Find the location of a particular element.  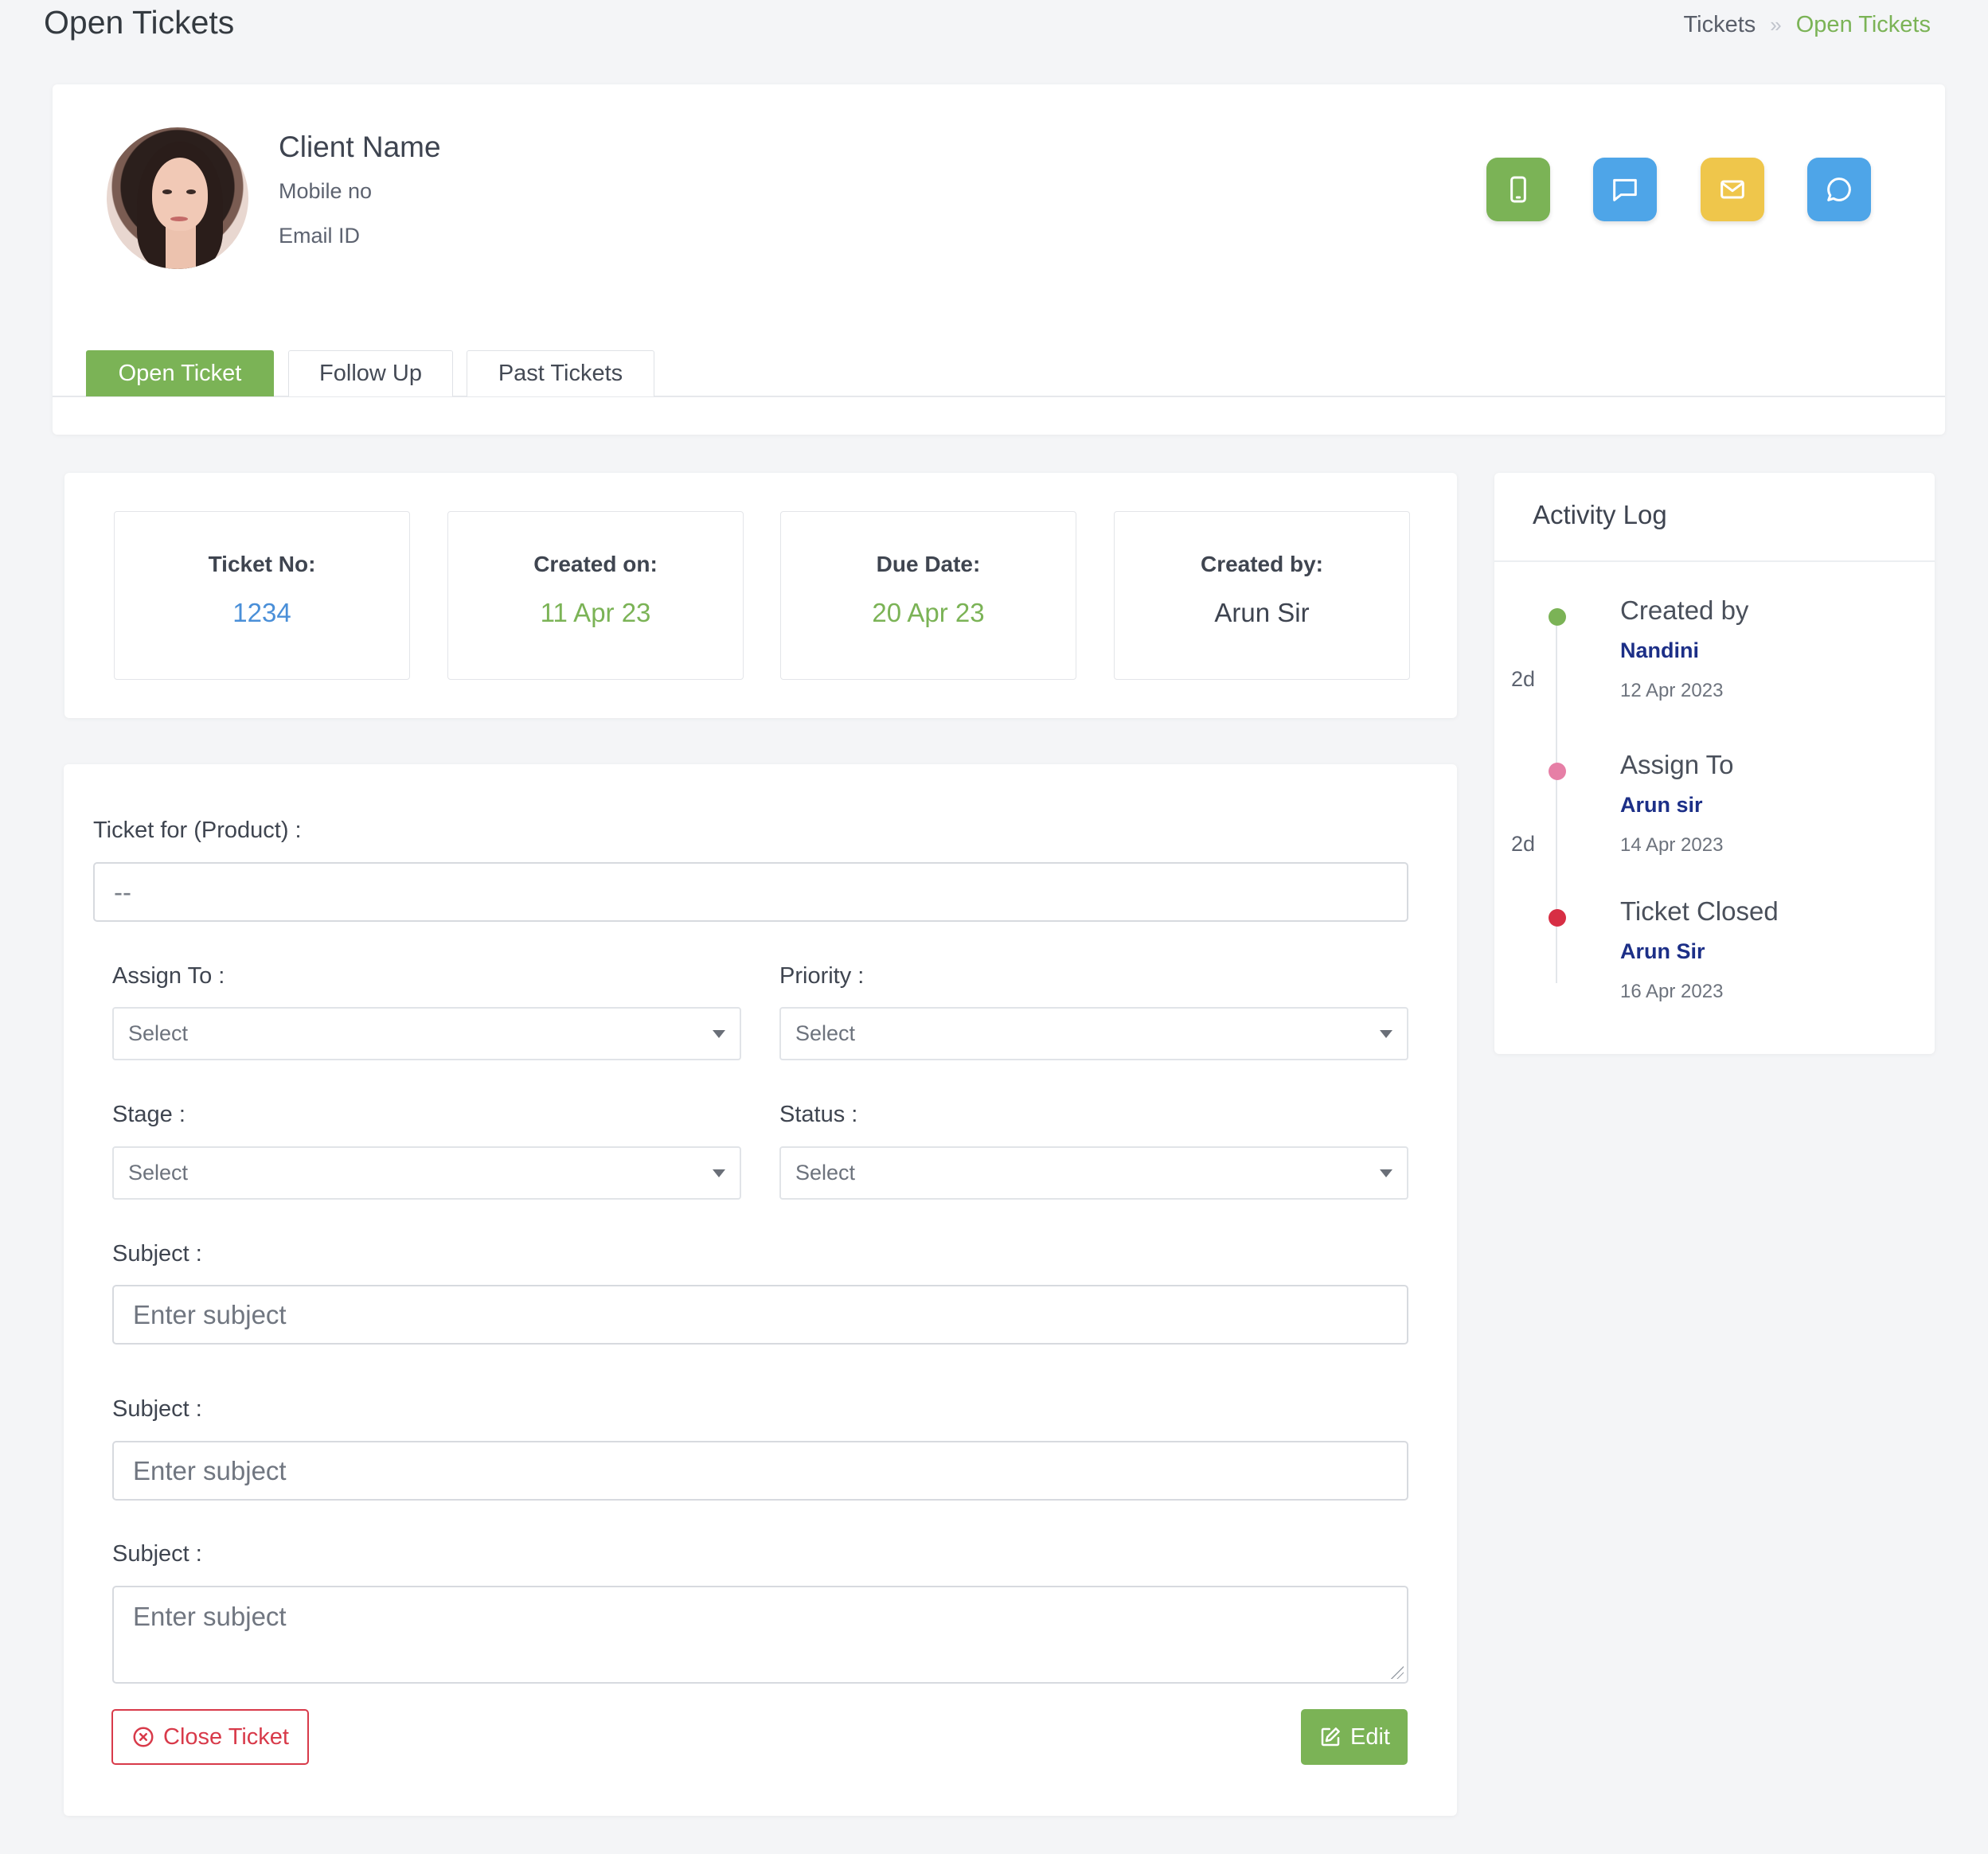

log-entry-title: Assign To is located at coordinates (1677, 765).